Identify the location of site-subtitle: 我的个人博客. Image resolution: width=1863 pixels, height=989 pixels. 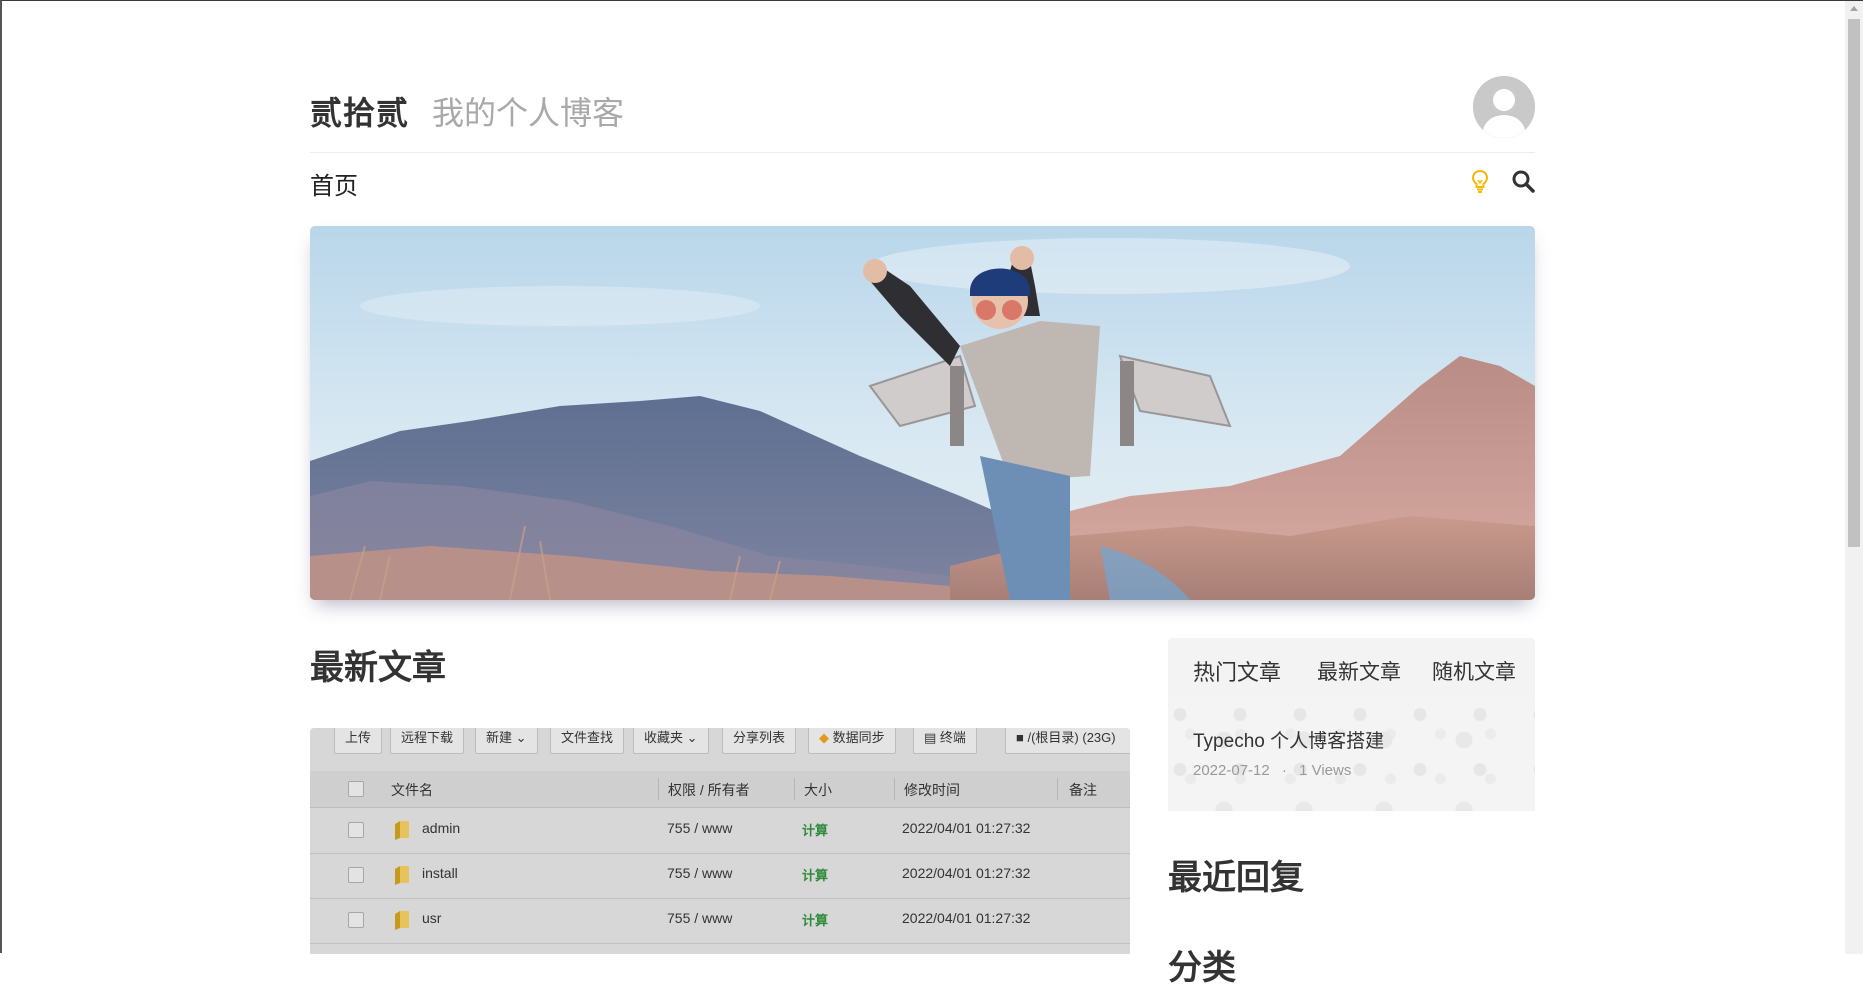
(528, 113).